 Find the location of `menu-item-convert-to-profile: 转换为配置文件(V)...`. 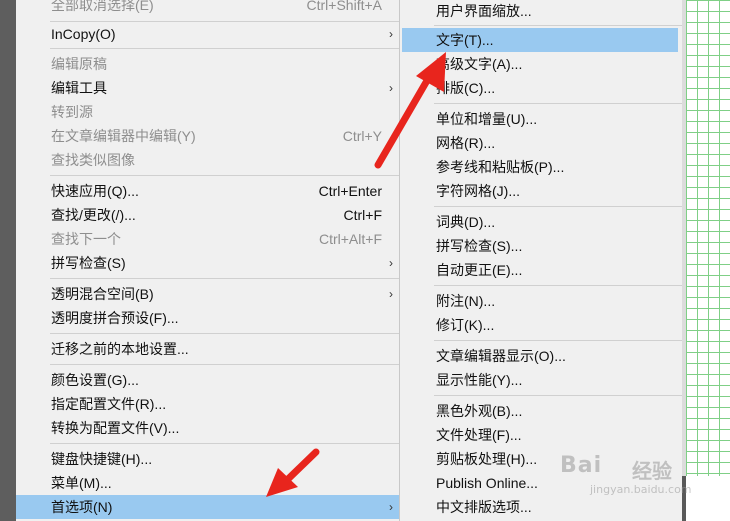

menu-item-convert-to-profile: 转换为配置文件(V)... is located at coordinates (207, 428).